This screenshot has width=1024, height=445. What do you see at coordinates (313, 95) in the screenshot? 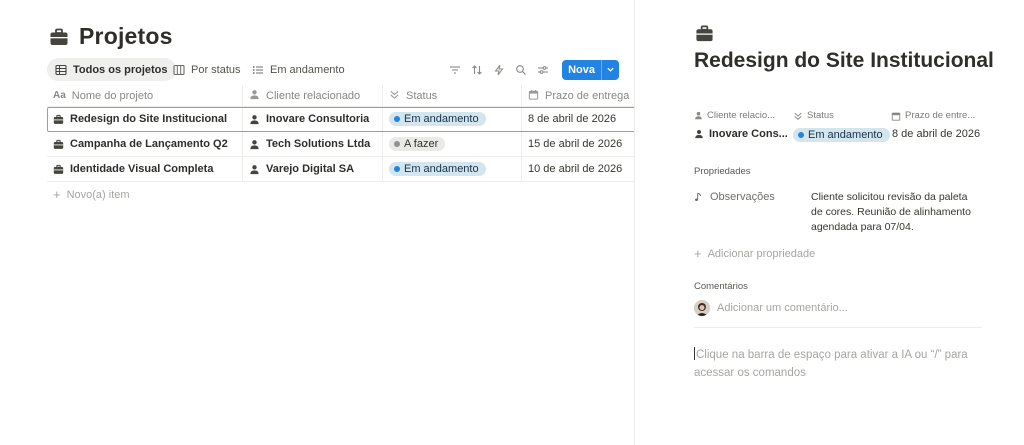
I see `column-header-client: Cliente relacionado` at bounding box center [313, 95].